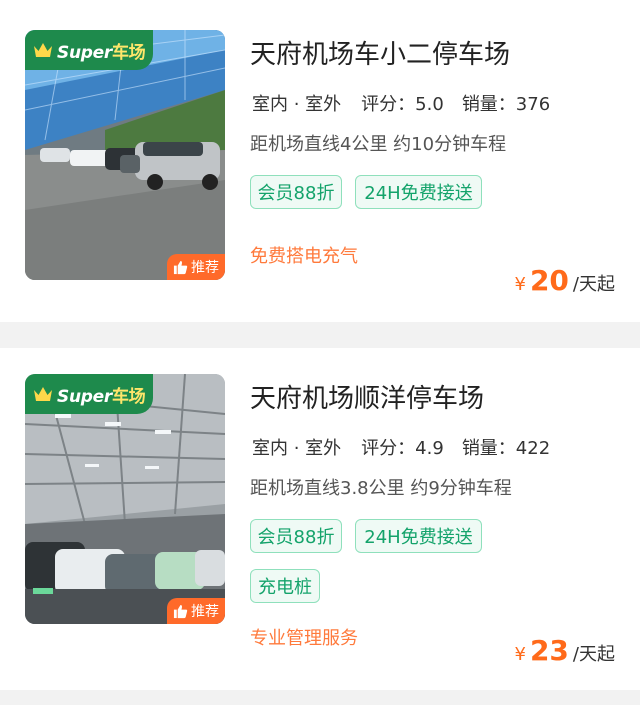  I want to click on parking-lot-title: 天府机场顺洋停车场, so click(367, 396).